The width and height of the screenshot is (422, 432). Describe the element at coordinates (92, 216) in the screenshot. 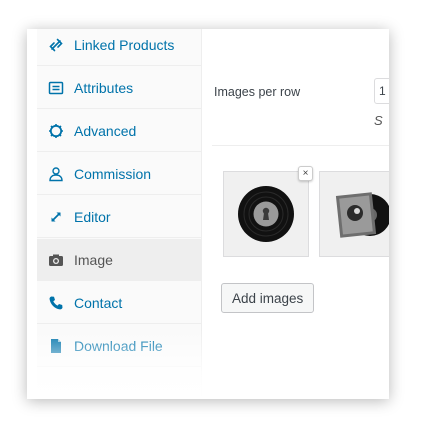

I see `sidebar-item-label: Editor` at that location.